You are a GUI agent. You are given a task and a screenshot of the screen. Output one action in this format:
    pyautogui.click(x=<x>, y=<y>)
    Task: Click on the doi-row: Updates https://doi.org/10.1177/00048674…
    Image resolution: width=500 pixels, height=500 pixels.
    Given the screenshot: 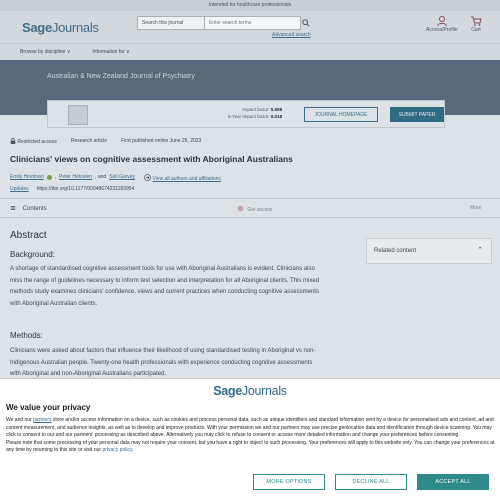 What is the action you would take?
    pyautogui.click(x=72, y=189)
    